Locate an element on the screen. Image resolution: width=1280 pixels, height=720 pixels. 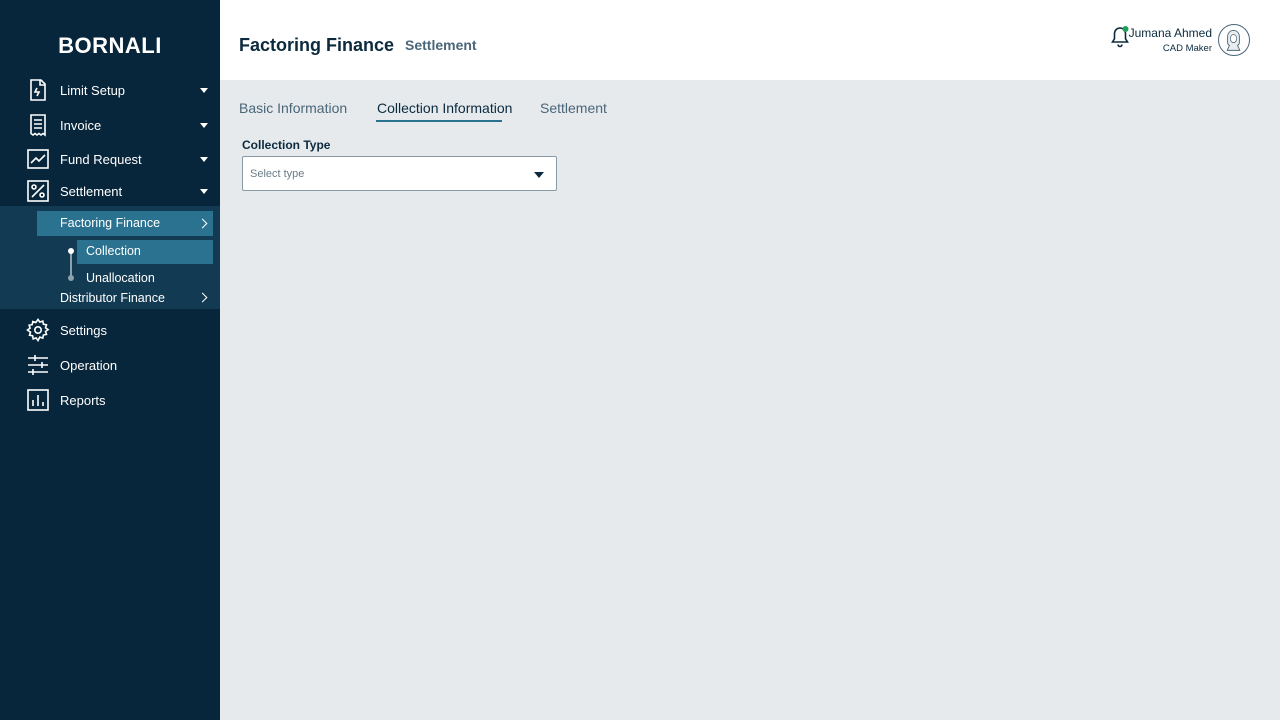
user-name: Jumana Ahmed is located at coordinates (1170, 33).